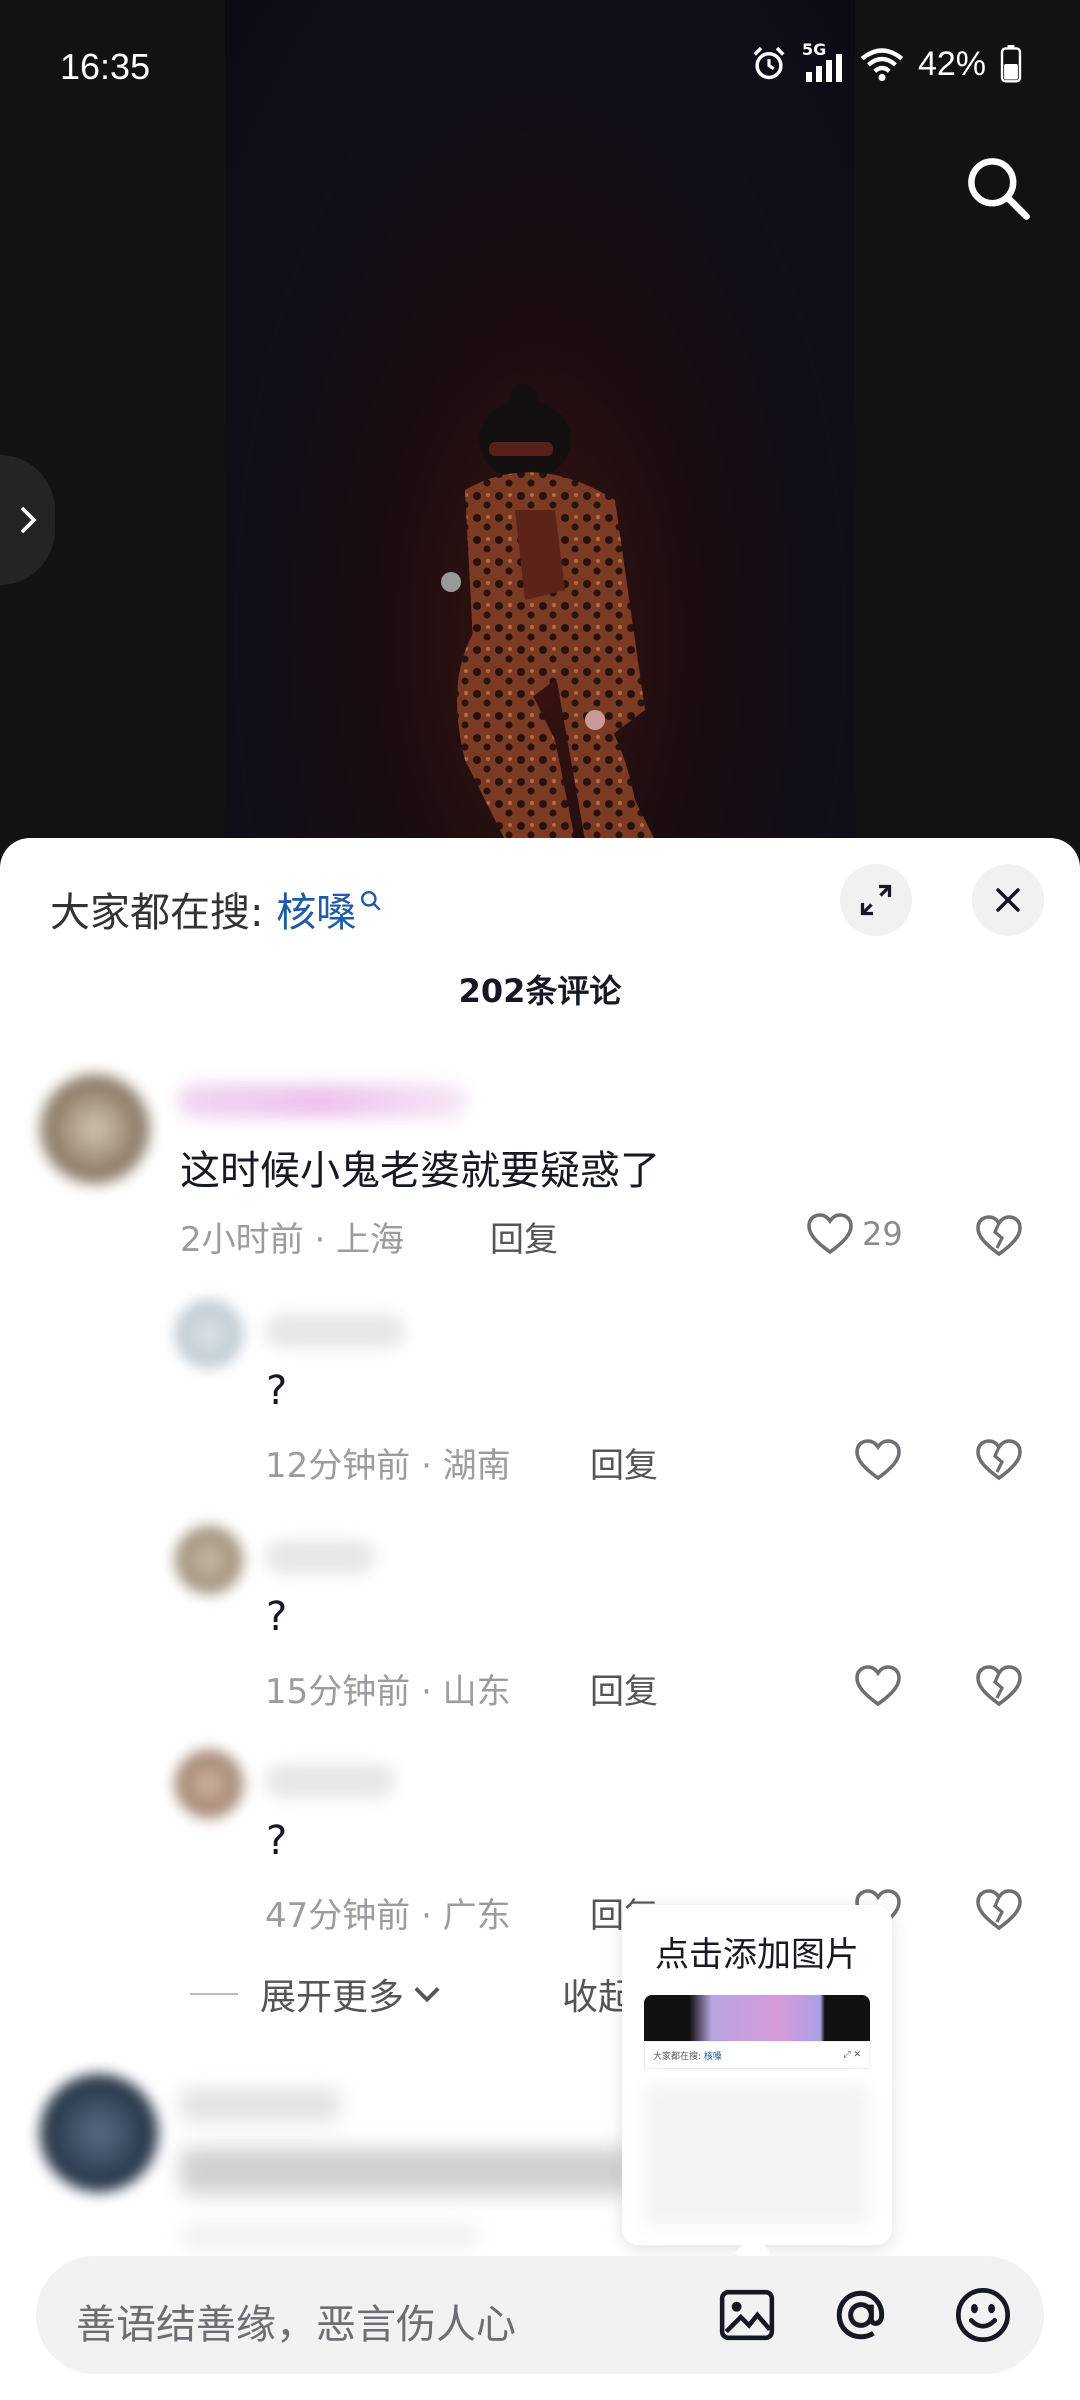 The width and height of the screenshot is (1080, 2400). What do you see at coordinates (712, 2056) in the screenshot?
I see `thumbnail-caption-keyword: 核嗓` at bounding box center [712, 2056].